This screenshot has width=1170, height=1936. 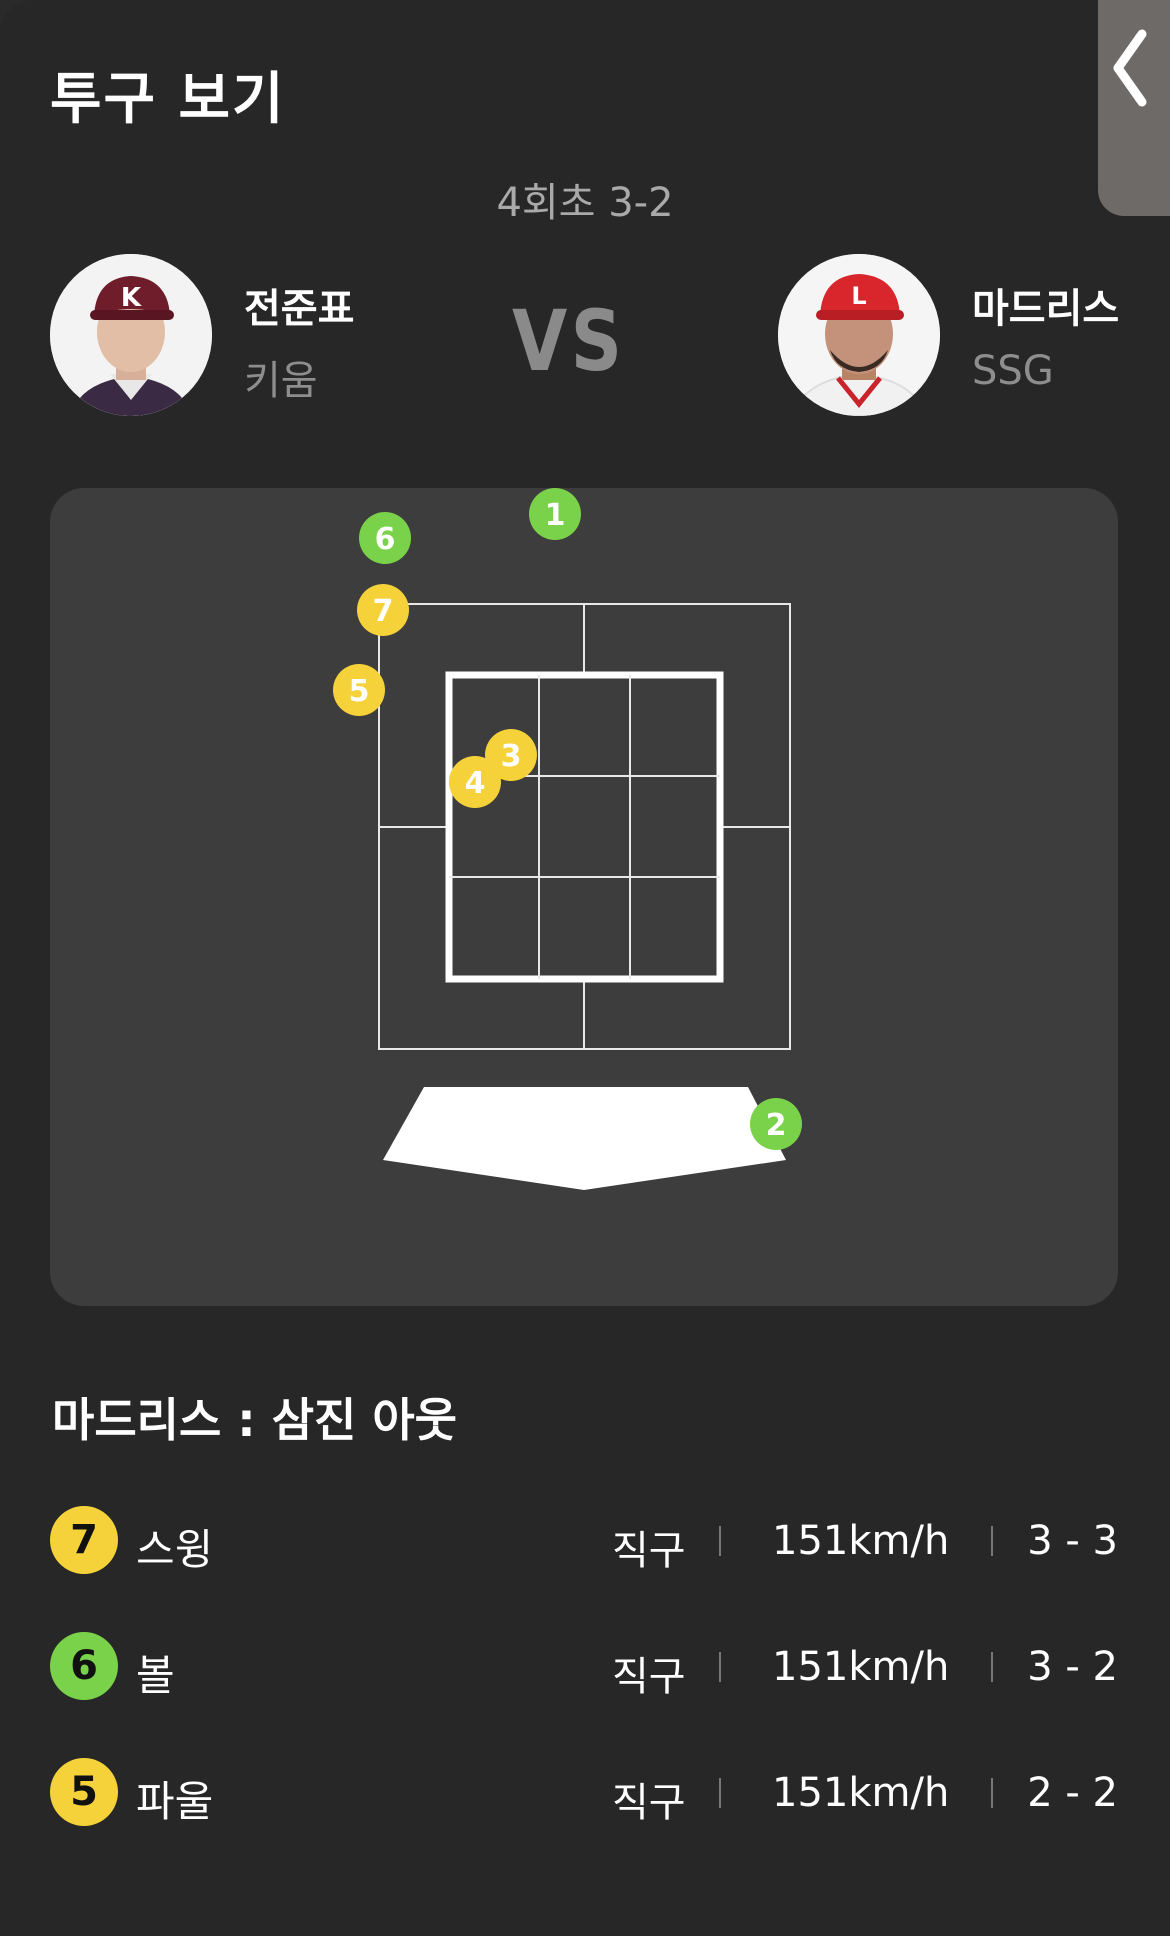 I want to click on pitch-result-label: 스윙, so click(x=175, y=1549).